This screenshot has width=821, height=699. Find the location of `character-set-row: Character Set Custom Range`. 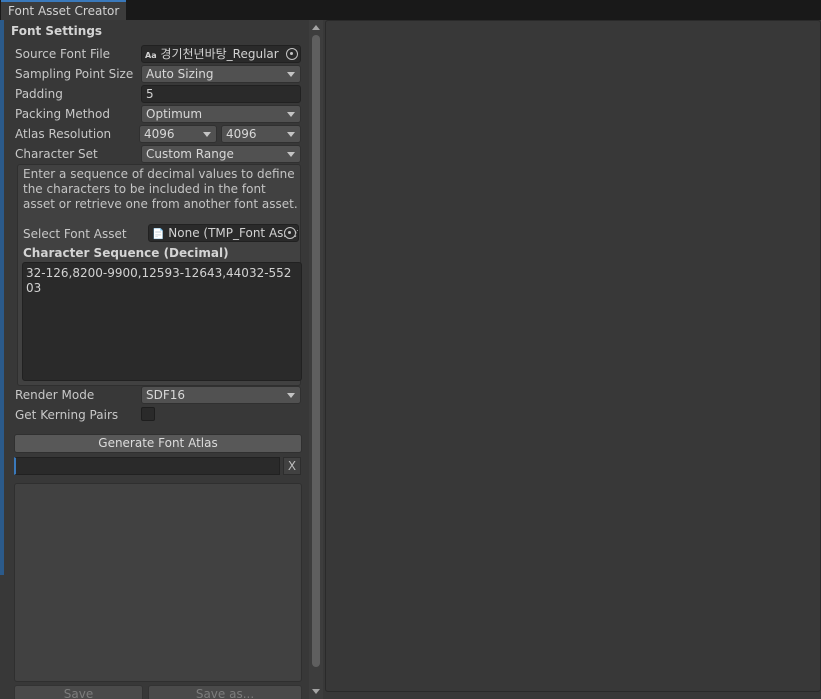

character-set-row: Character Set Custom Range is located at coordinates (160, 154).